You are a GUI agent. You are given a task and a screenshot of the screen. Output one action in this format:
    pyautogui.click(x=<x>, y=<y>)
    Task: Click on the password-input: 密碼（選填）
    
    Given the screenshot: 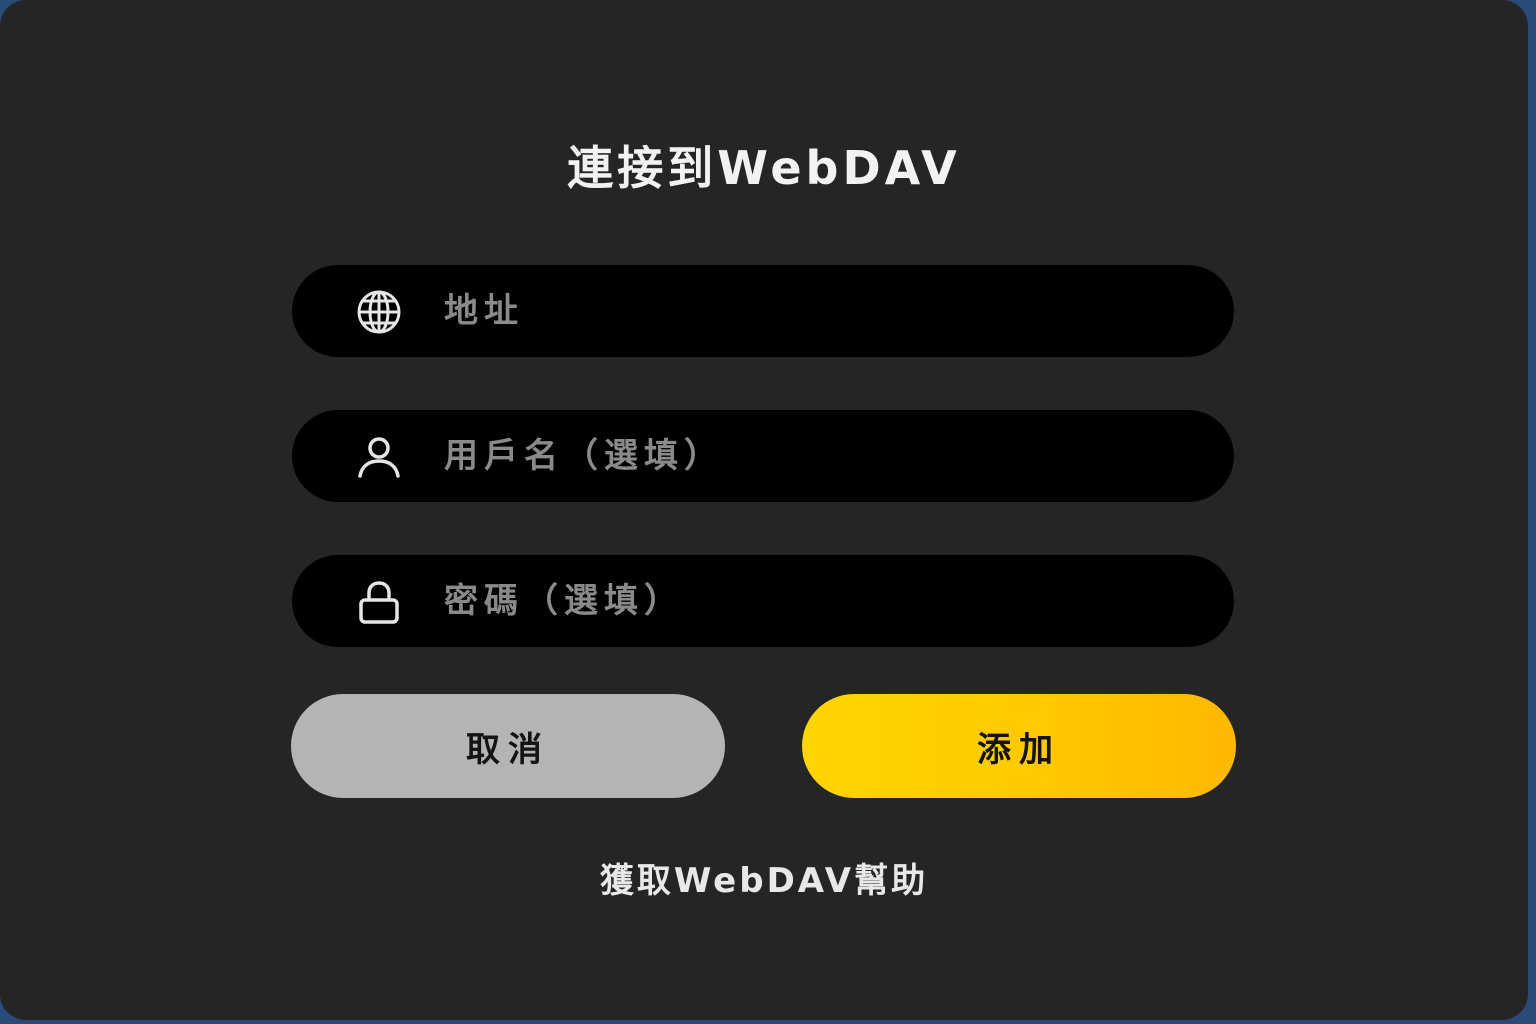 What is the action you would take?
    pyautogui.click(x=763, y=601)
    